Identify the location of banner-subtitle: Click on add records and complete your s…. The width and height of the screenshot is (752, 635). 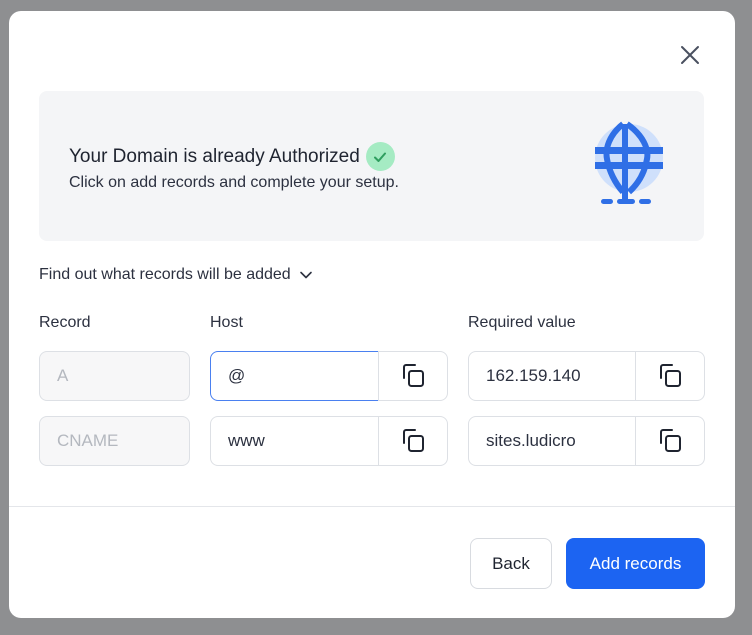
(234, 182).